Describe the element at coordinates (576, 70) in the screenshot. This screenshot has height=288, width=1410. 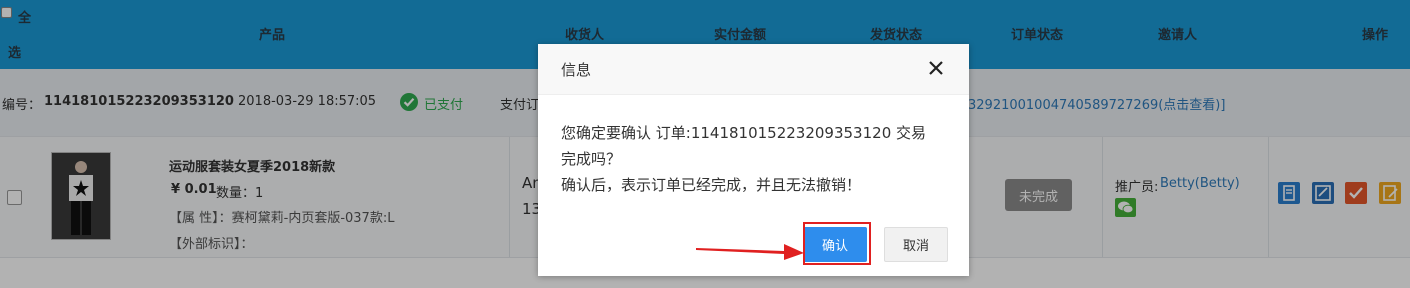
I see `dialog-title: 信息` at that location.